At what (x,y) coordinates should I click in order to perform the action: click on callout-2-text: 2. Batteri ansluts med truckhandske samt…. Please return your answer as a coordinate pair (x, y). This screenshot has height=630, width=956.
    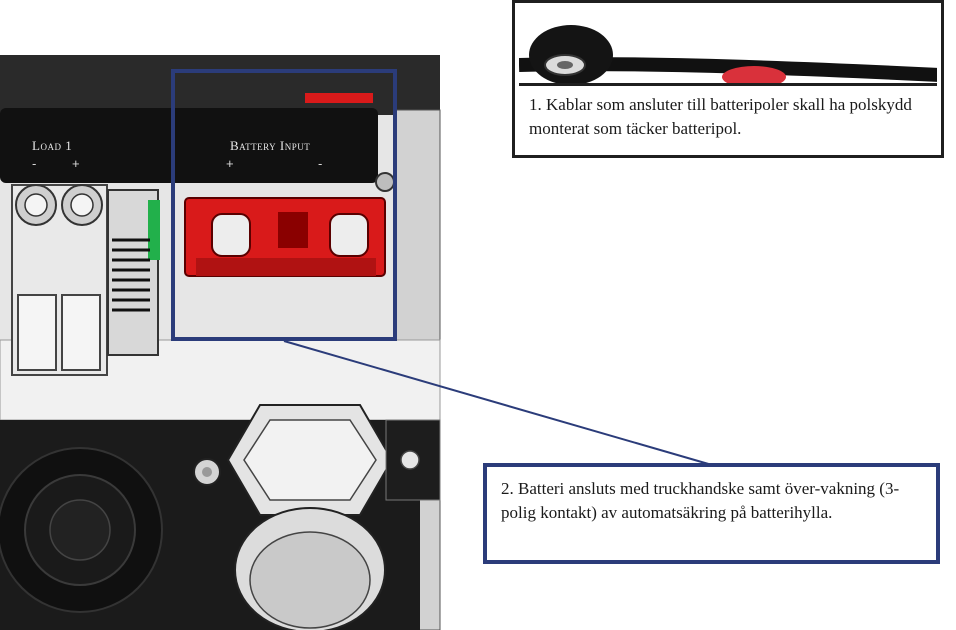
    Looking at the image, I should click on (700, 500).